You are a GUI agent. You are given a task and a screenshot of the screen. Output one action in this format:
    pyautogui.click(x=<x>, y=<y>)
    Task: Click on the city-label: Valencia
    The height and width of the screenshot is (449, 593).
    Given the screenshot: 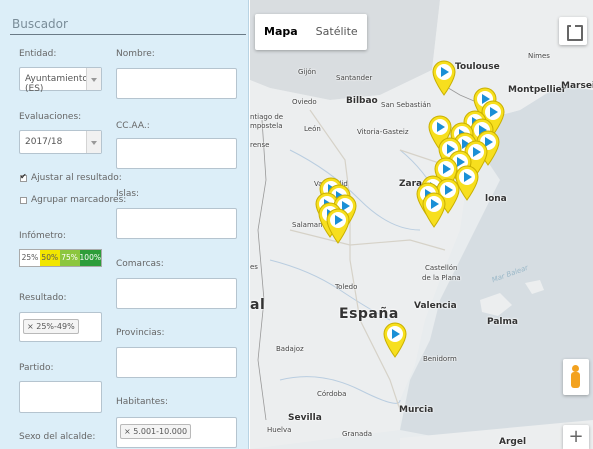 What is the action you would take?
    pyautogui.click(x=435, y=306)
    